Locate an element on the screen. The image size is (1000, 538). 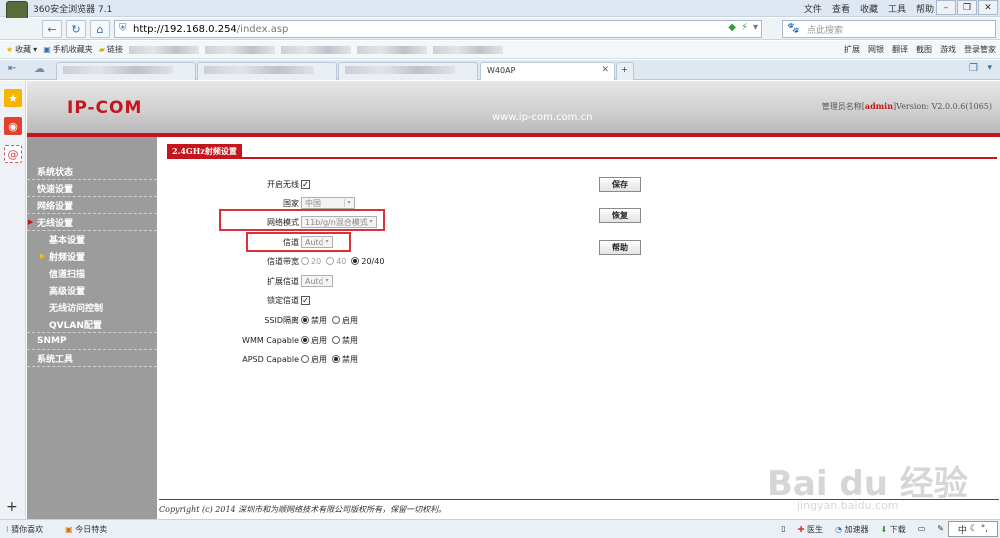
security-check-icon: ◆ is located at coordinates (732, 27).